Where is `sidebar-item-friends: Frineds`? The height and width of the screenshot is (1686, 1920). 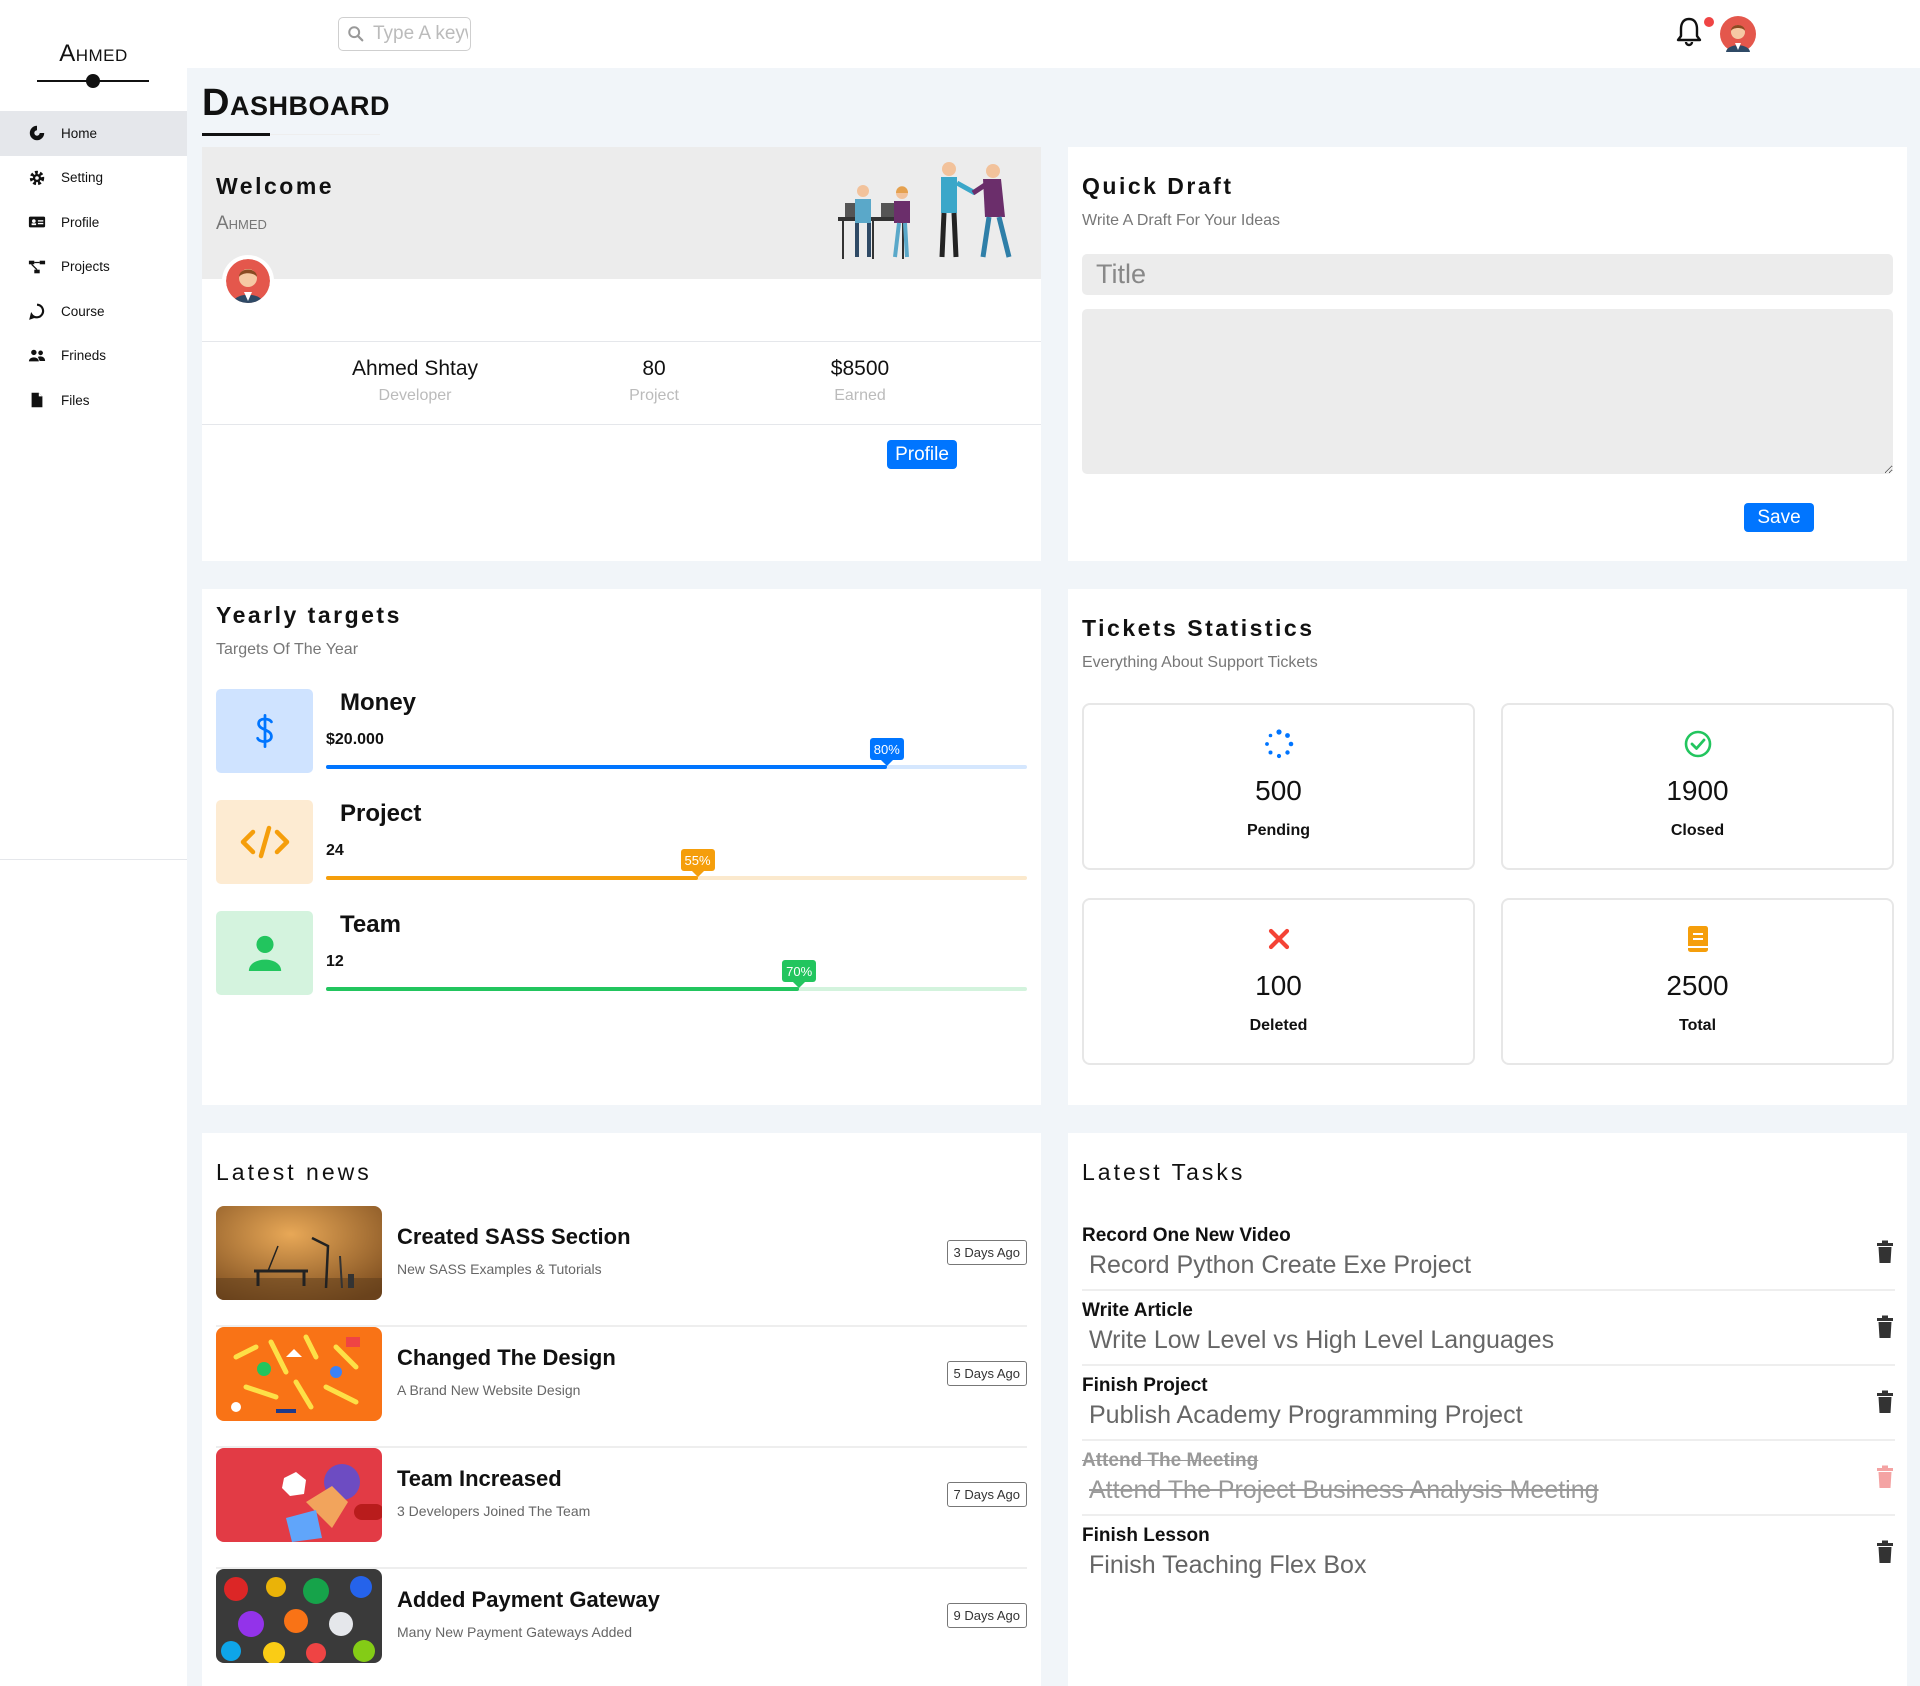 sidebar-item-friends: Frineds is located at coordinates (93, 356).